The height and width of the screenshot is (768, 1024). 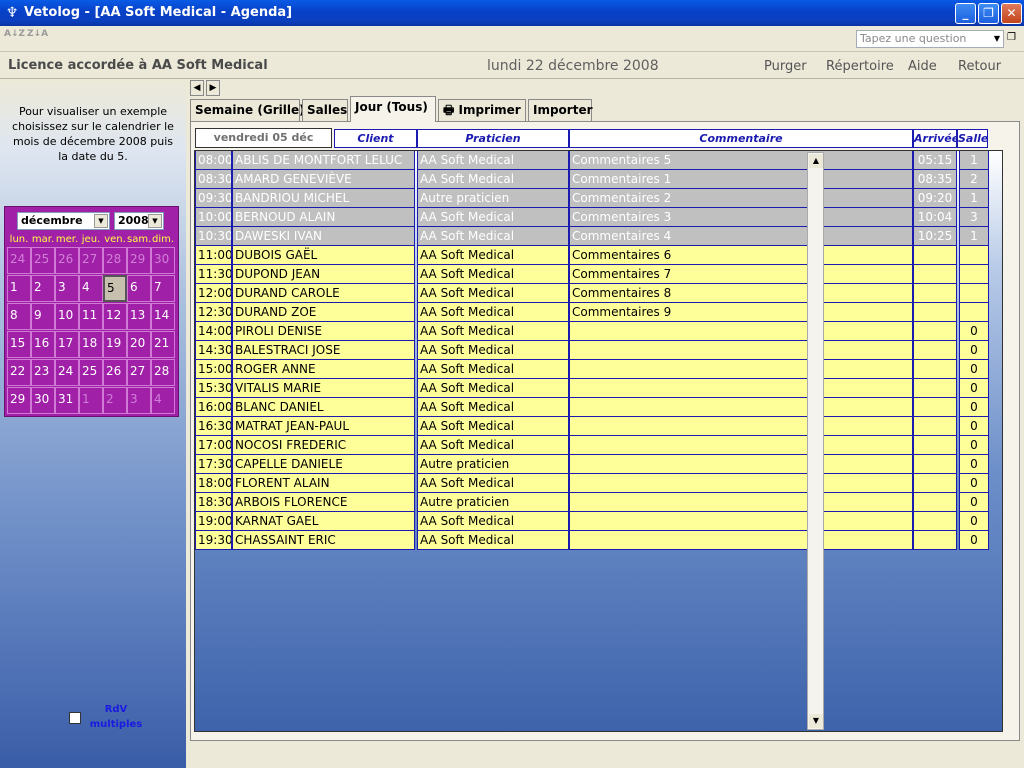 I want to click on cell-commentaire: Commentaires 7, so click(x=741, y=274).